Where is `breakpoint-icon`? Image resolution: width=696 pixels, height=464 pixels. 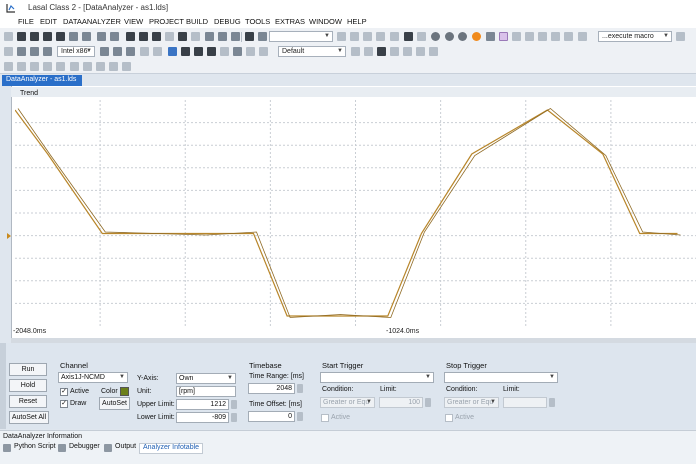 breakpoint-icon is located at coordinates (435, 36).